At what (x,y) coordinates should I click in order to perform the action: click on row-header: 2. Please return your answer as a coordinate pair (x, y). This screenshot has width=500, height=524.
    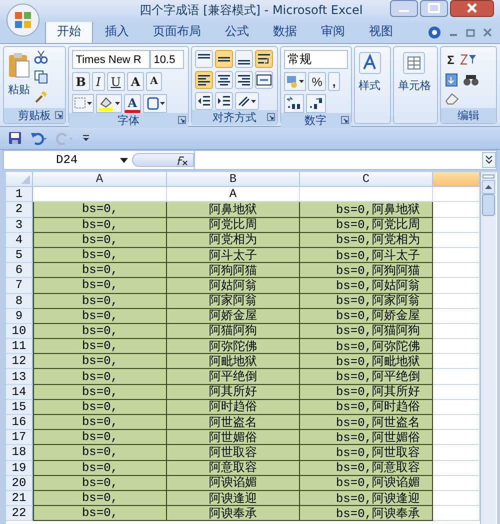
    Looking at the image, I should click on (19, 210).